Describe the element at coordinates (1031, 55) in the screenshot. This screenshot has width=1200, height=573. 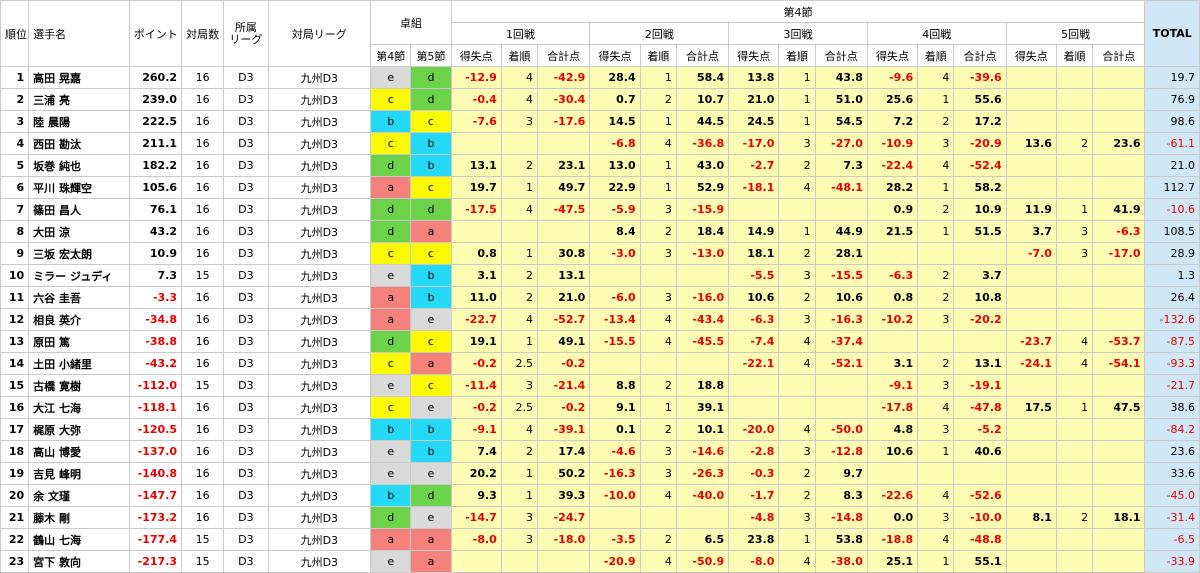
I see `header-r5-score: 得失点` at that location.